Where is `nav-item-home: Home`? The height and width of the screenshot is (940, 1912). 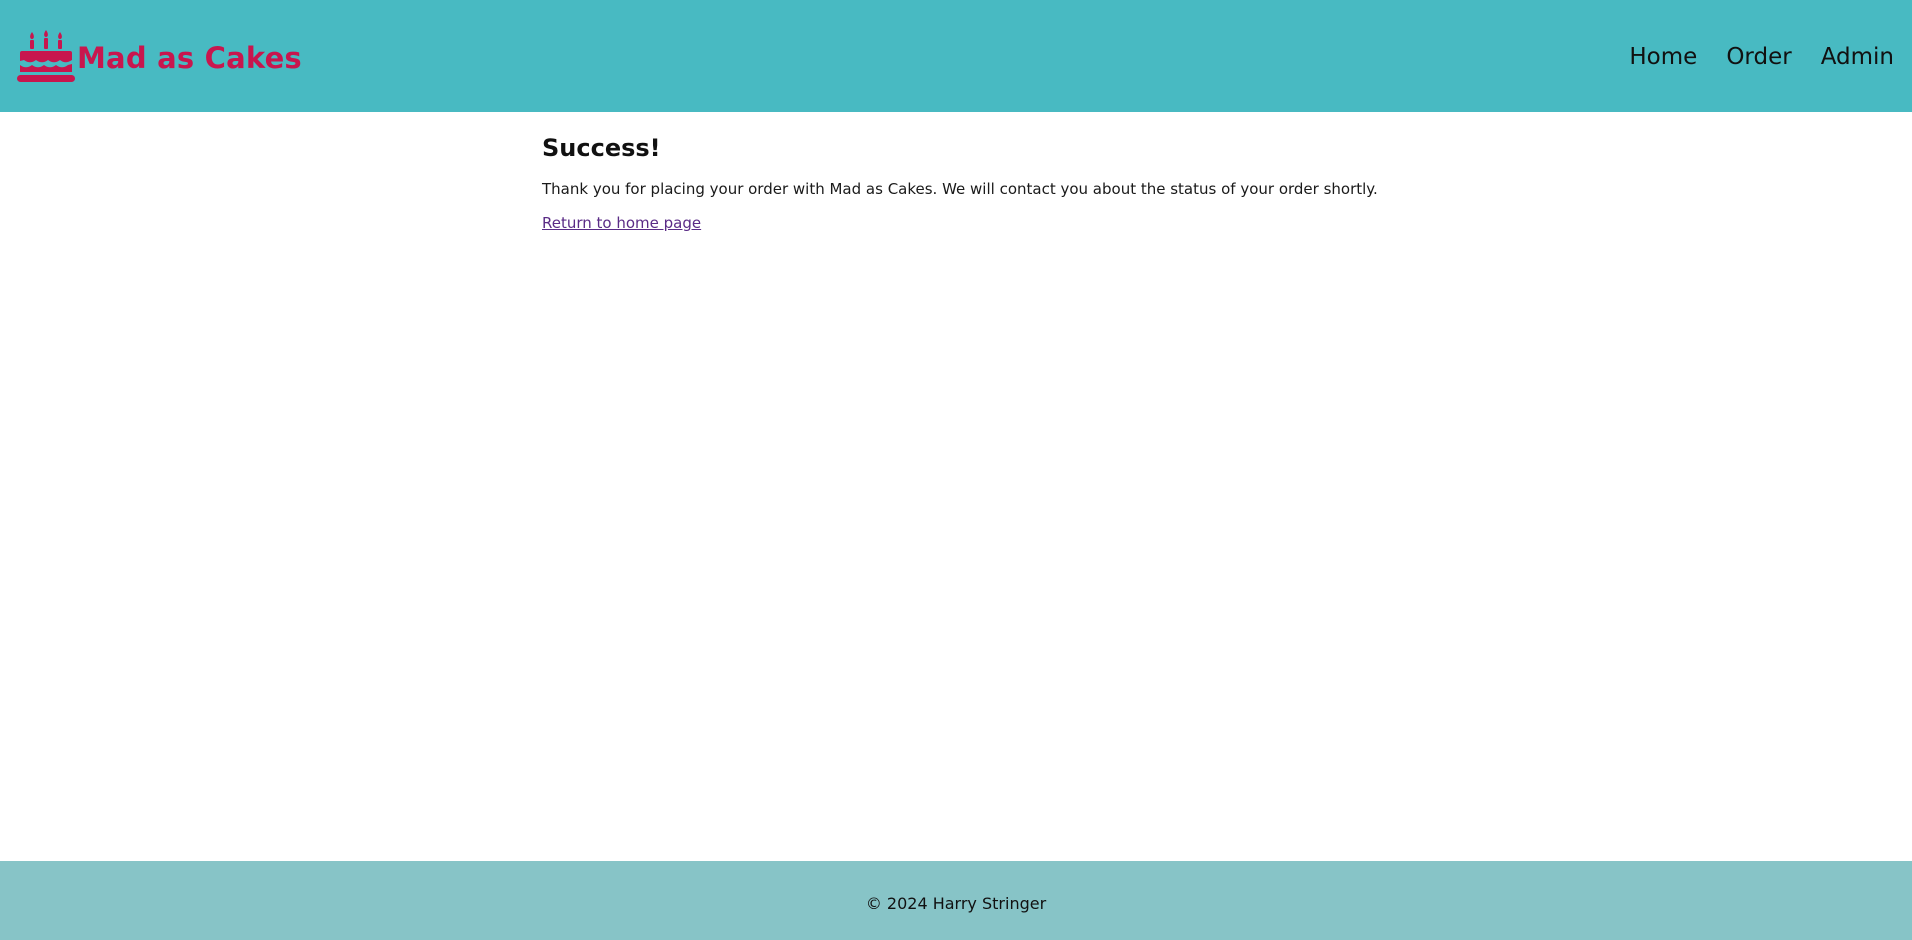
nav-item-home: Home is located at coordinates (1663, 57).